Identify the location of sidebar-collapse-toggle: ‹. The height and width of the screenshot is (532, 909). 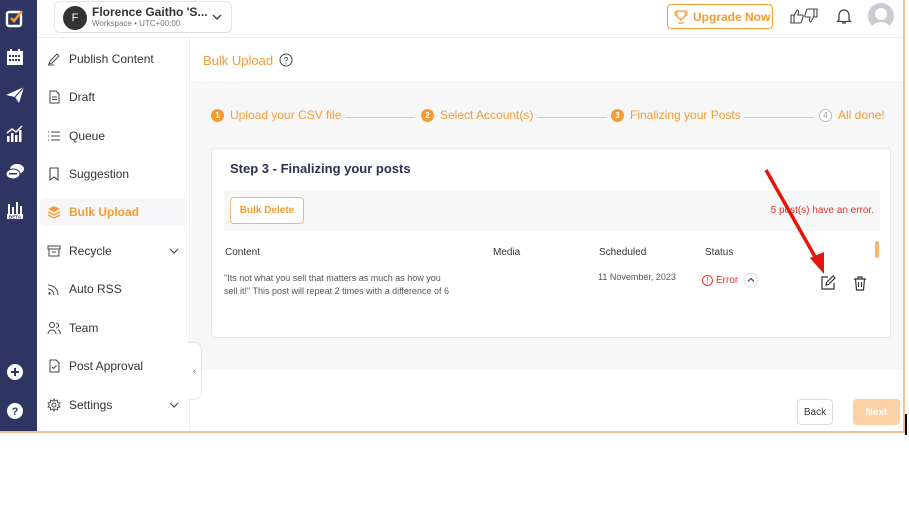
(195, 371).